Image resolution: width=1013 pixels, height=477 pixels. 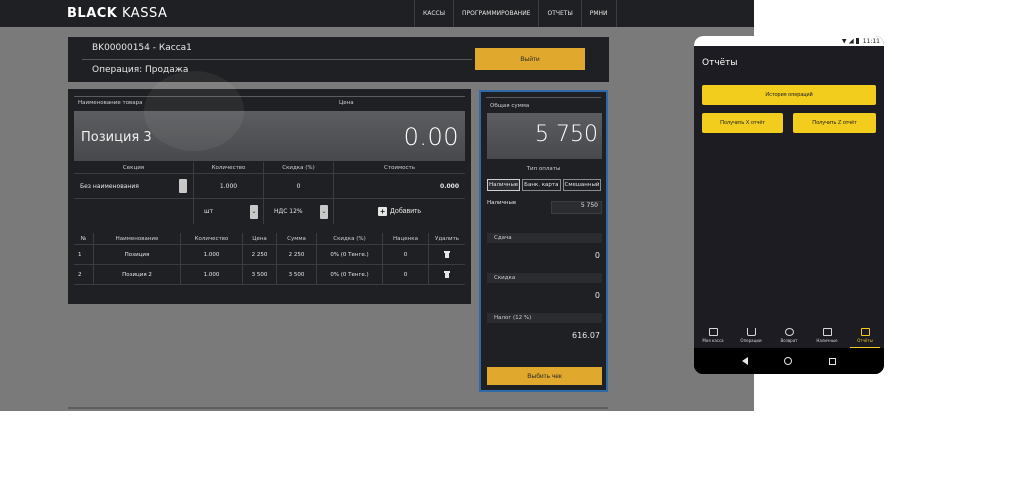 I want to click on section-value: Без наименования, so click(x=109, y=186).